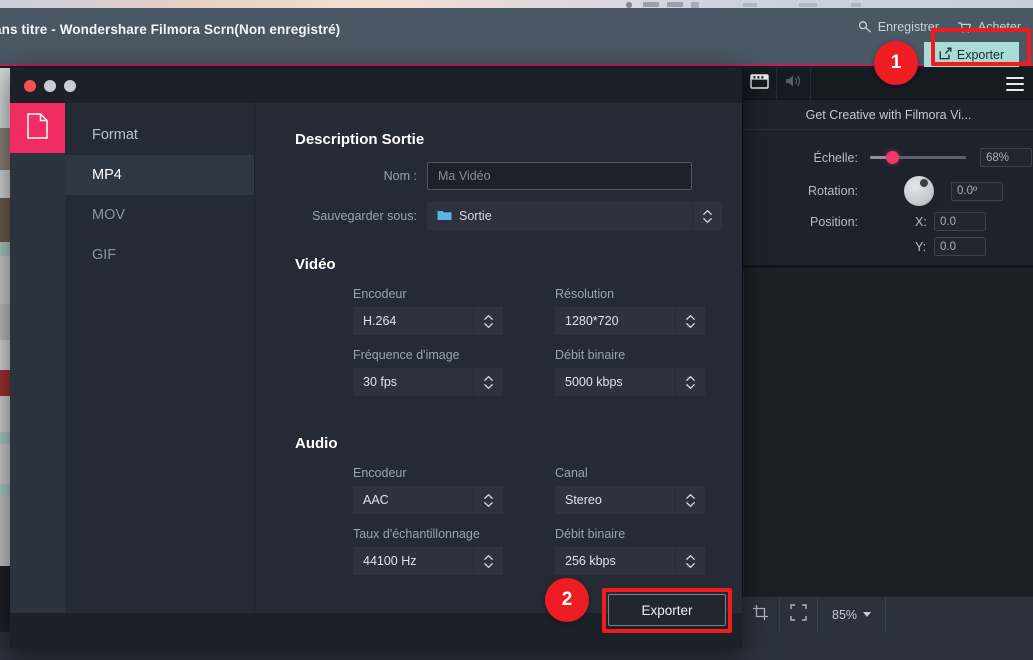 Image resolution: width=1033 pixels, height=660 pixels. What do you see at coordinates (615, 561) in the screenshot?
I see `audio-bitrate-value: 256 kbps` at bounding box center [615, 561].